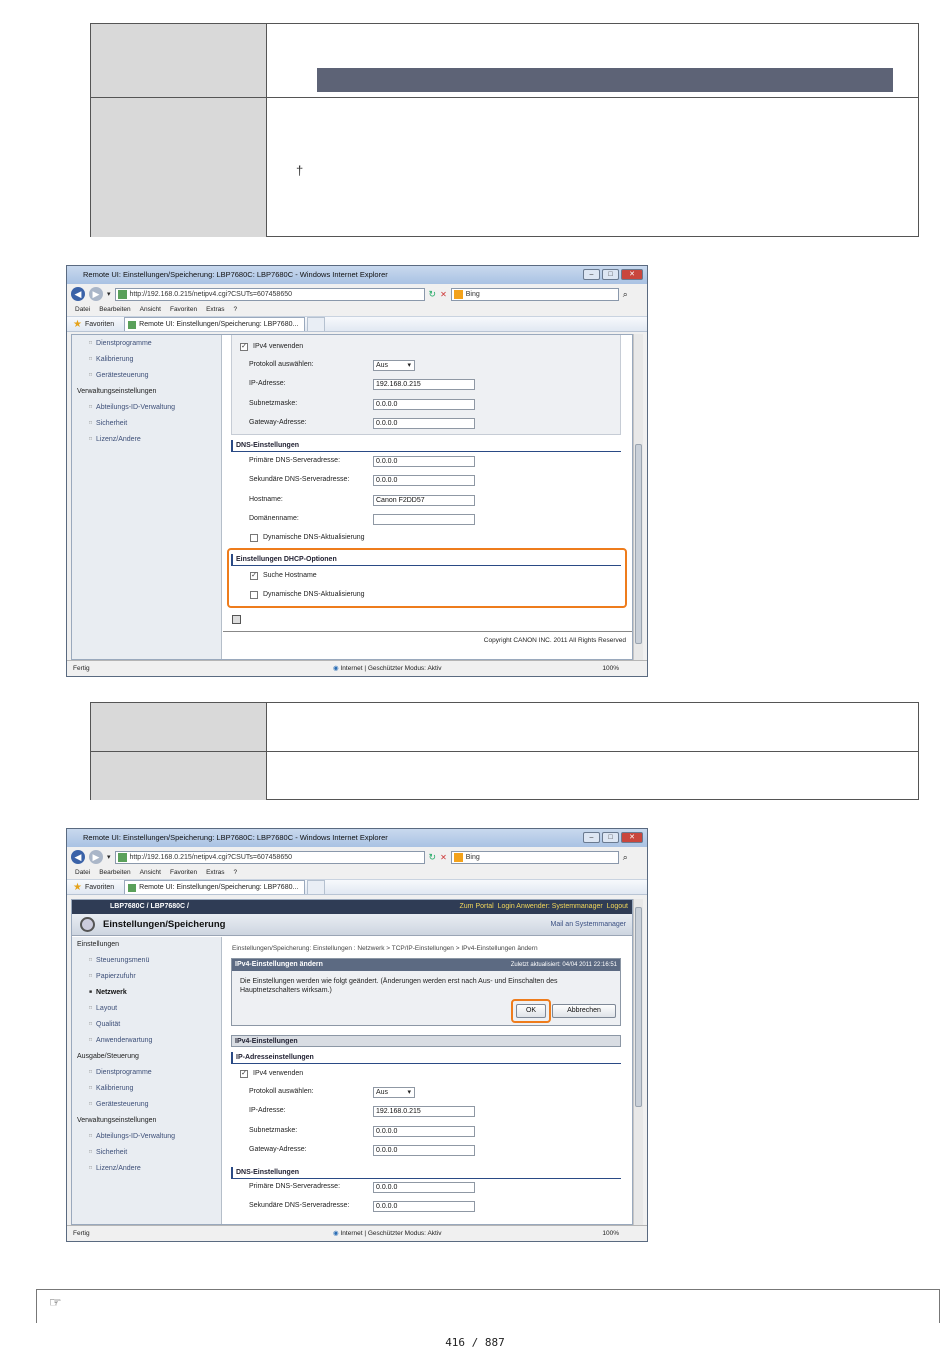 This screenshot has width=950, height=1360. I want to click on sidebar-item-steuerungsmenue: Steuerungsmenü, so click(119, 960).